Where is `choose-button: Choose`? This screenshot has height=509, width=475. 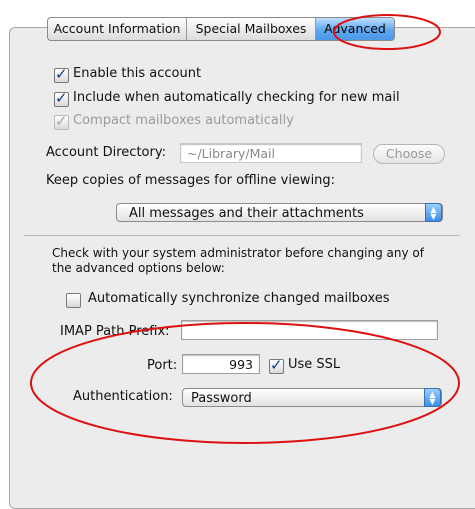 choose-button: Choose is located at coordinates (409, 154).